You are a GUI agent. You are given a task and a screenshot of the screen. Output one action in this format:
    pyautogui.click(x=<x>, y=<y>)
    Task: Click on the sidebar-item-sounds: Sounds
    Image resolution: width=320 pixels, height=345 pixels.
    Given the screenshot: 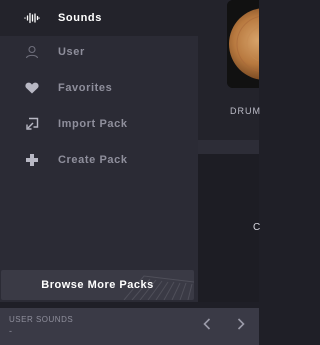 What is the action you would take?
    pyautogui.click(x=99, y=18)
    